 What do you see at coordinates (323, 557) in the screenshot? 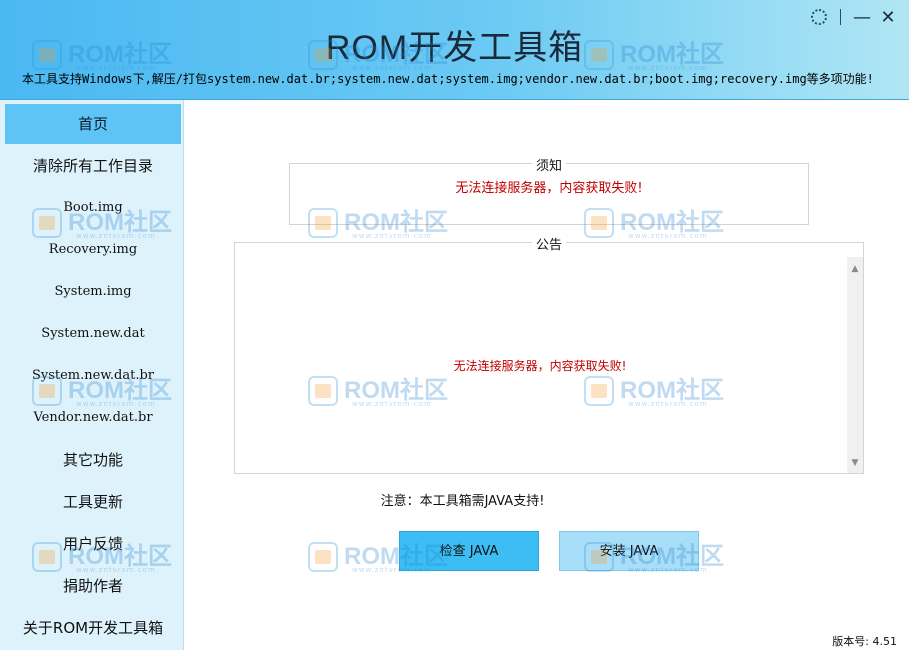
I see `watermark-tv-icon` at bounding box center [323, 557].